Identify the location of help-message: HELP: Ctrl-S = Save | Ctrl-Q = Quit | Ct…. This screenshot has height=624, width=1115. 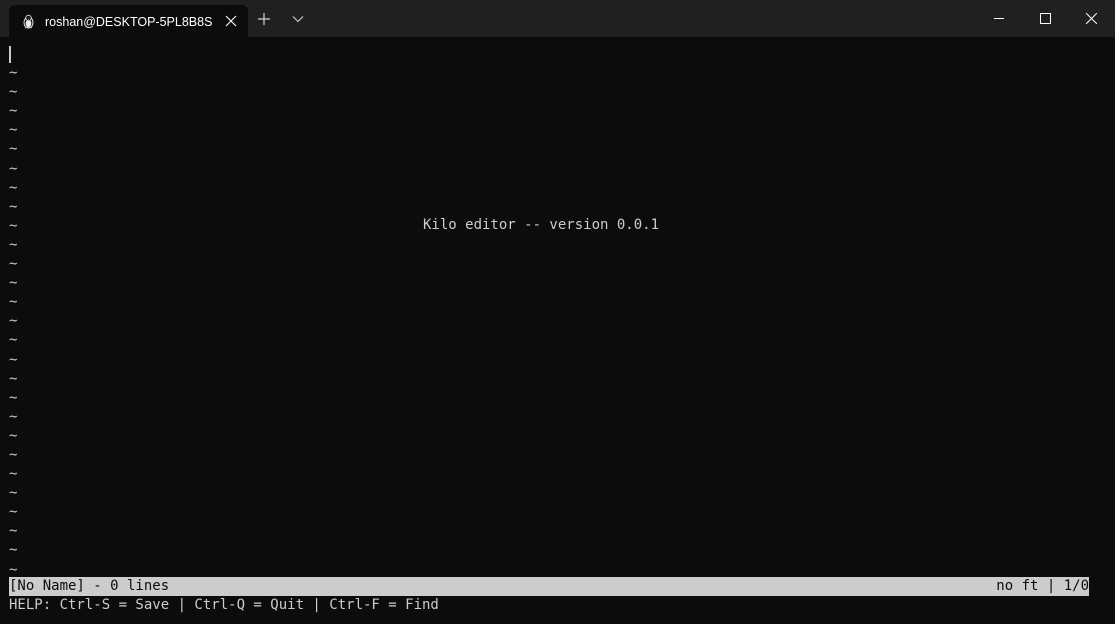
(224, 605).